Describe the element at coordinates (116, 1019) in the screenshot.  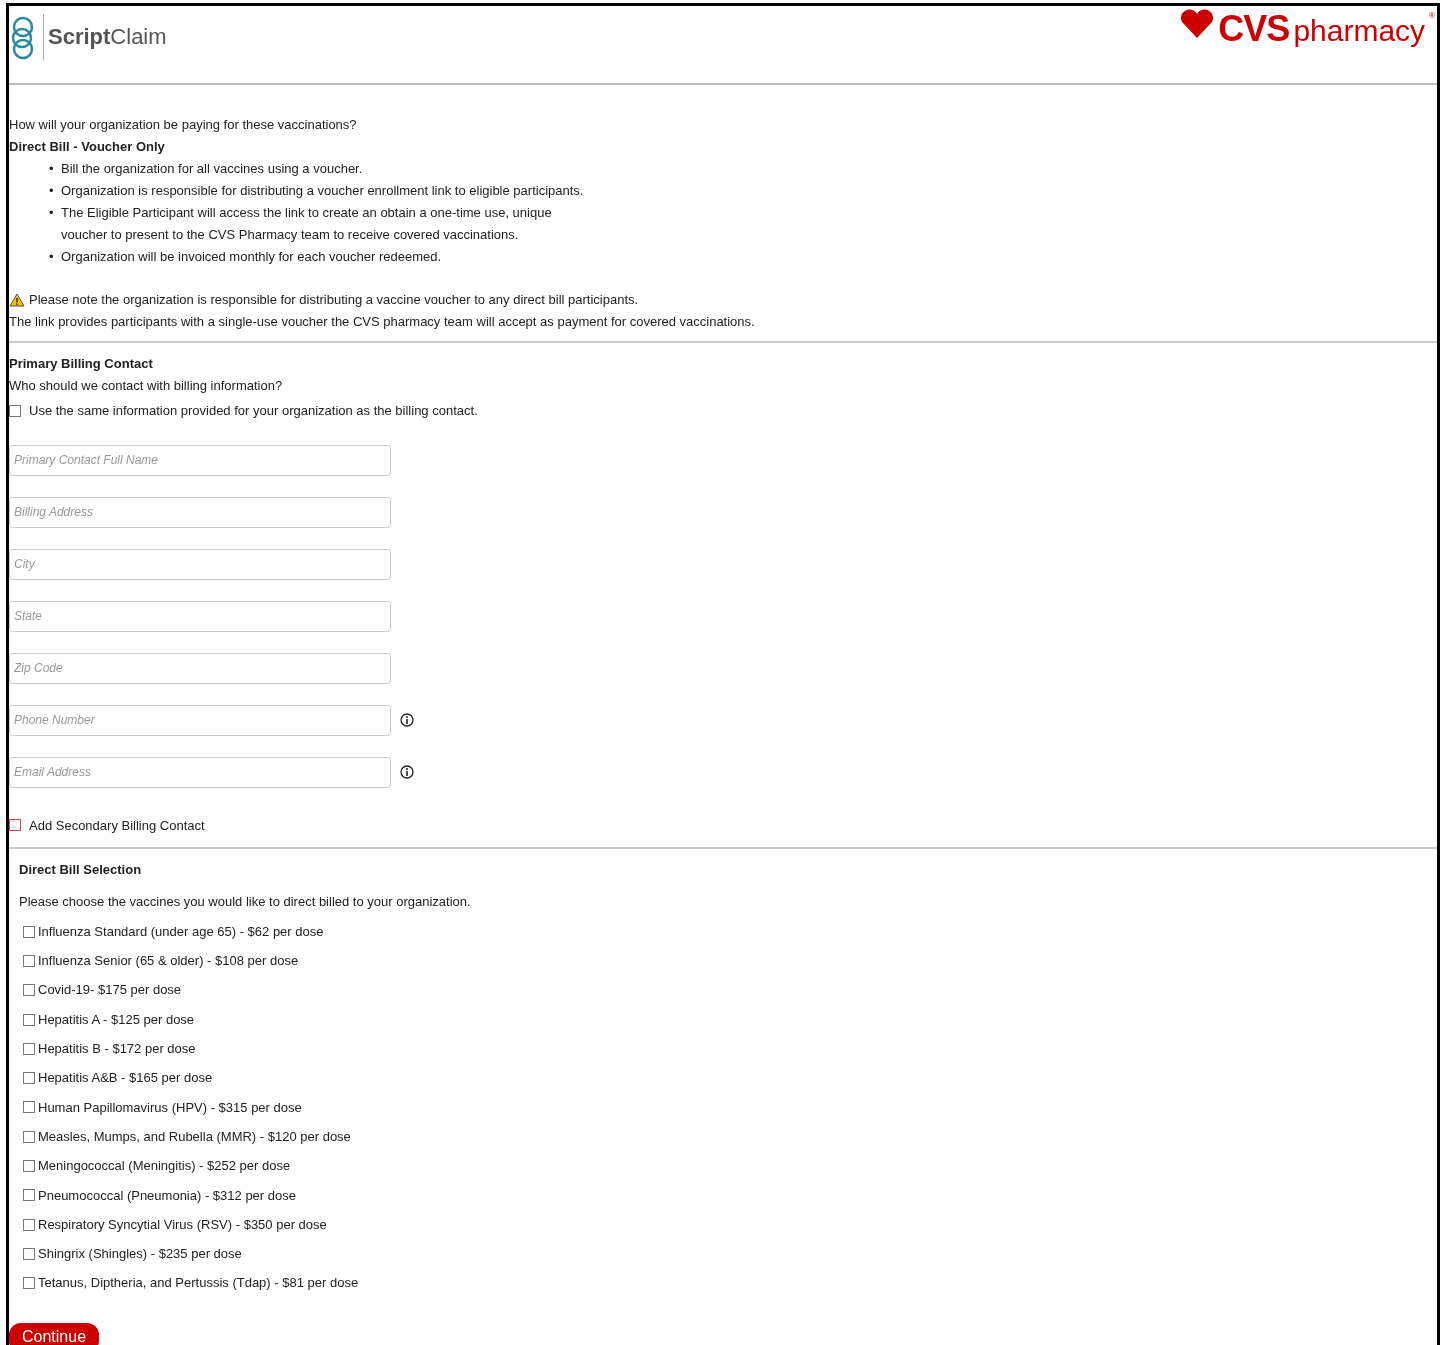
I see `checkbox-label: Hepatitis A - $125 per dose` at that location.